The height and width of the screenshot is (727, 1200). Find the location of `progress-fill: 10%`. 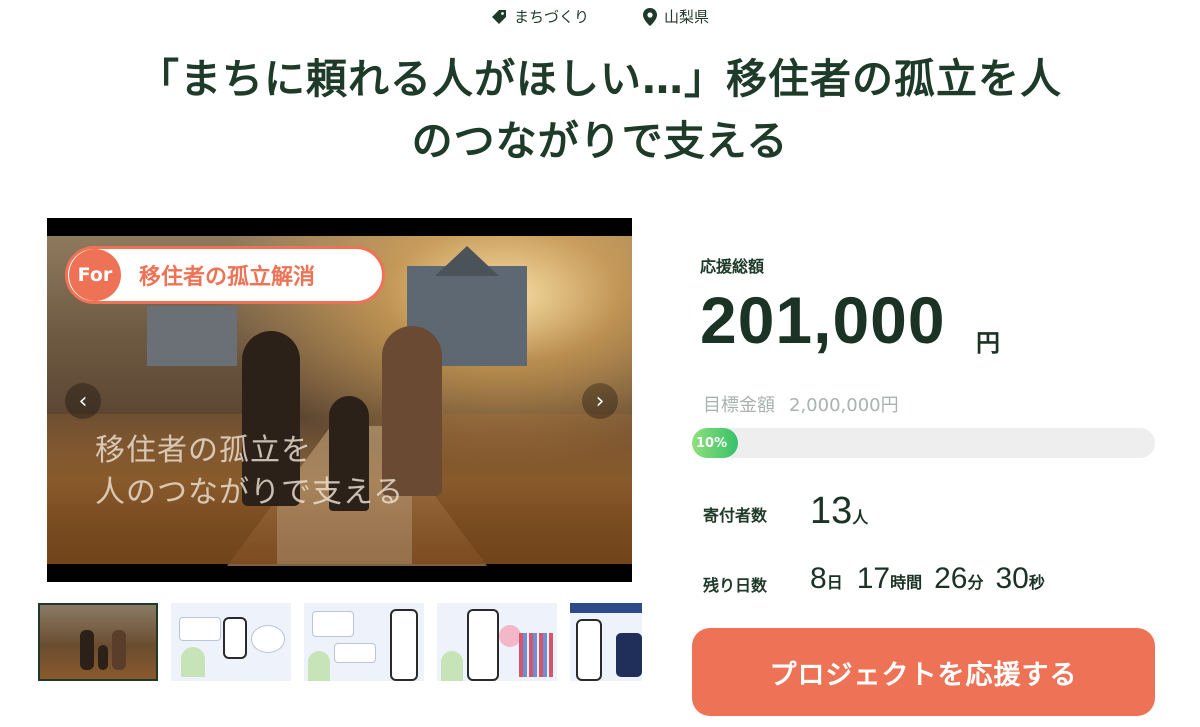

progress-fill: 10% is located at coordinates (715, 443).